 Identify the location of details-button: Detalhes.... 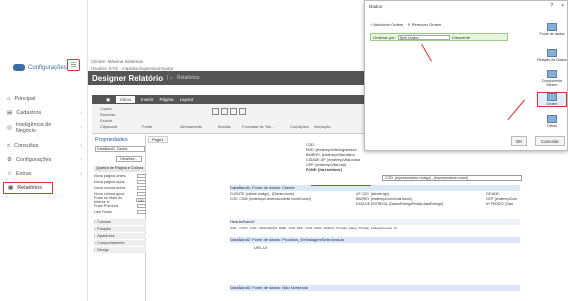
(129, 159).